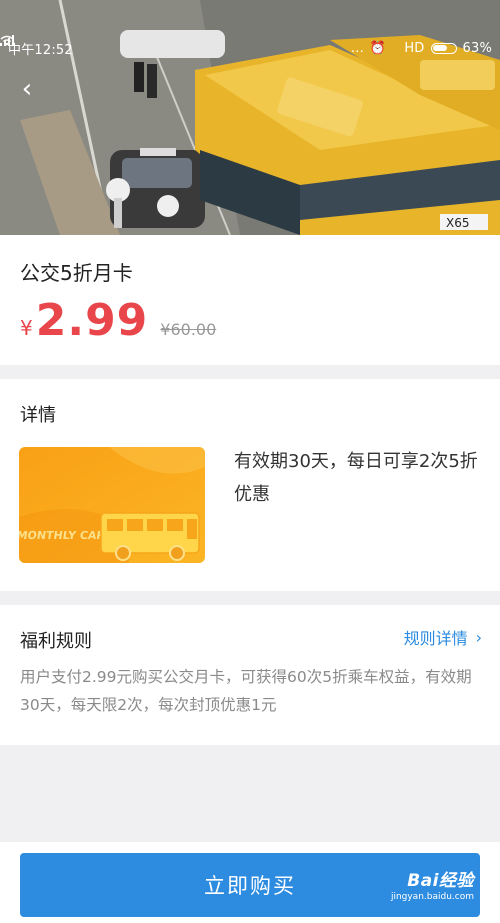 This screenshot has width=500, height=923. Describe the element at coordinates (477, 48) in the screenshot. I see `battery-text: 63%` at that location.